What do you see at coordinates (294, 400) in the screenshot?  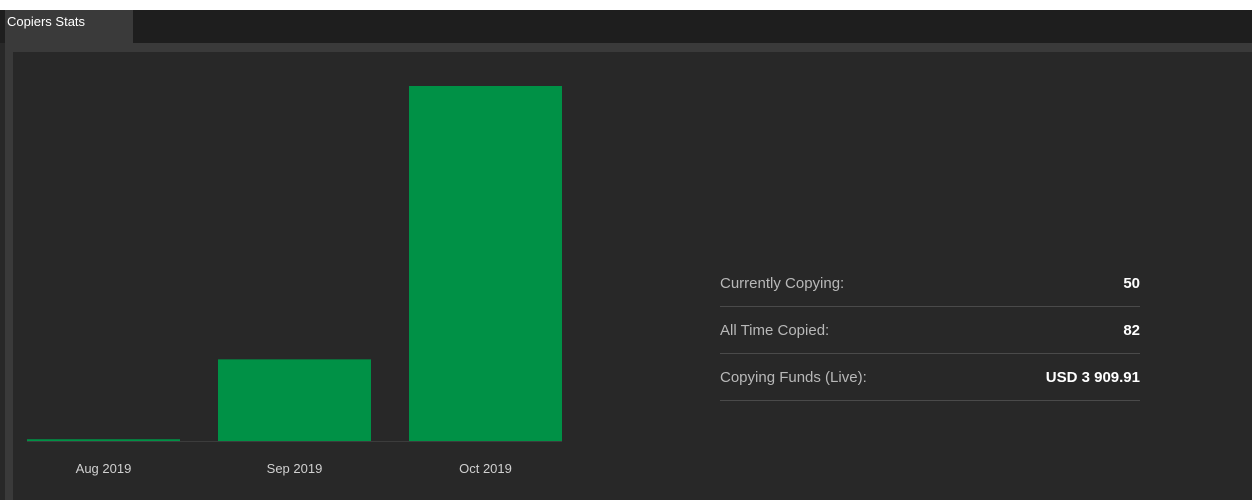 I see `bar-sep-2019` at bounding box center [294, 400].